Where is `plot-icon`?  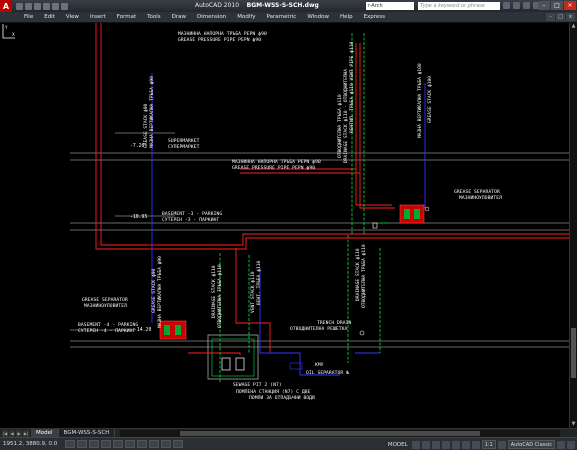
plot-icon is located at coordinates (64, 6).